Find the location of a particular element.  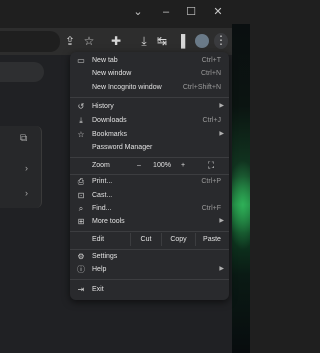

menu-item-print: ⎙ Print... Ctrl+P is located at coordinates (149, 181).